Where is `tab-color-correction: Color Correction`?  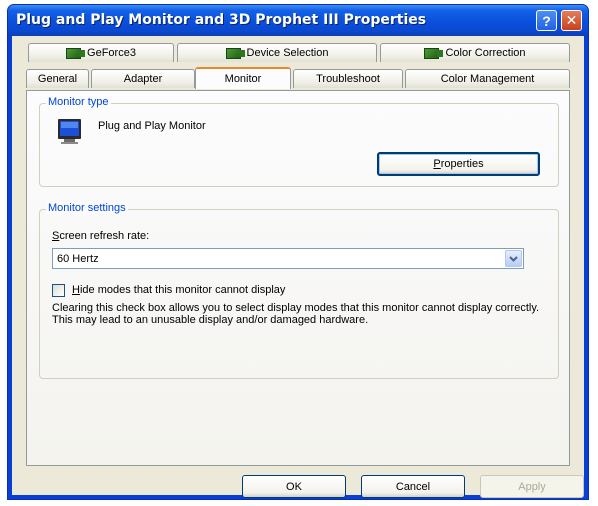
tab-color-correction: Color Correction is located at coordinates (475, 52).